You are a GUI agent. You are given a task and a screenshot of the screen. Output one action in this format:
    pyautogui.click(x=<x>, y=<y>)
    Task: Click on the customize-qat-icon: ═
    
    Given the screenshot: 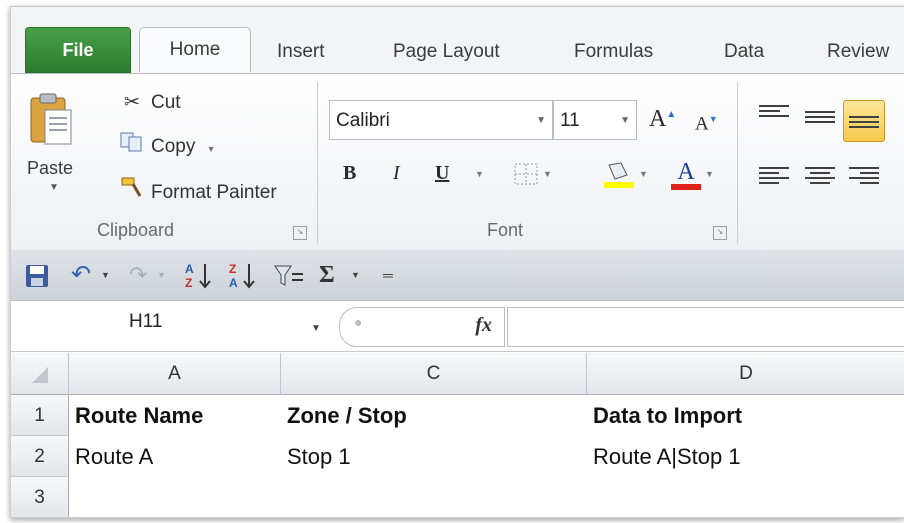 What is the action you would take?
    pyautogui.click(x=388, y=275)
    